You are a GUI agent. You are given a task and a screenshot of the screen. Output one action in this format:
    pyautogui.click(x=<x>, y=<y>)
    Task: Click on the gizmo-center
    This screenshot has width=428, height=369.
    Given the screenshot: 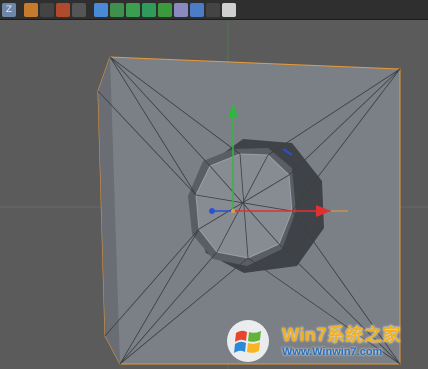 What is the action you would take?
    pyautogui.click(x=233, y=211)
    